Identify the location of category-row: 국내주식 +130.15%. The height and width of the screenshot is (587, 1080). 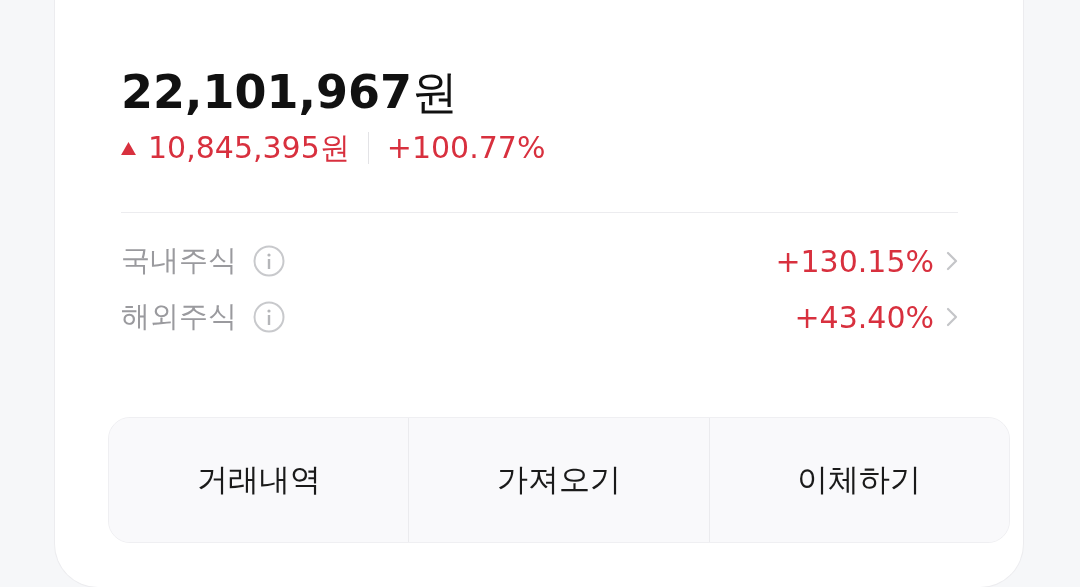
(539, 261).